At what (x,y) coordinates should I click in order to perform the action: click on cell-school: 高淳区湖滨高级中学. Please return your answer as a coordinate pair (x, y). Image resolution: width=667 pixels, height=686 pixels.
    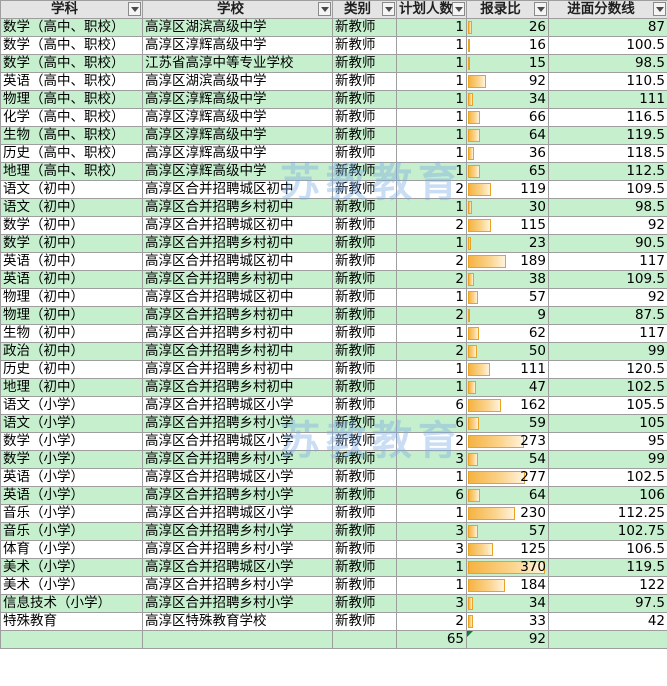
    Looking at the image, I should click on (237, 81).